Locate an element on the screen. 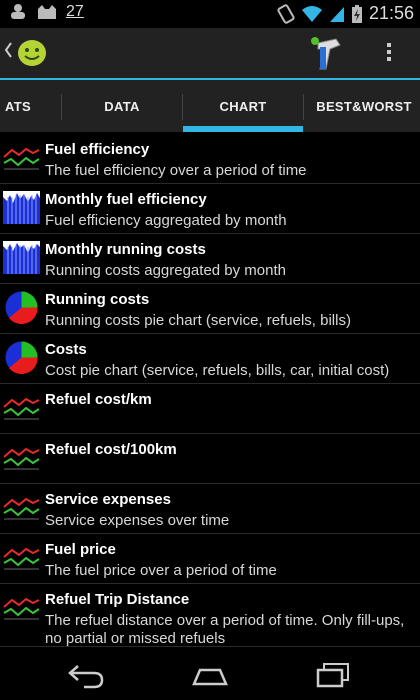 The image size is (420, 700). tab-stats: ATS is located at coordinates (30, 106).